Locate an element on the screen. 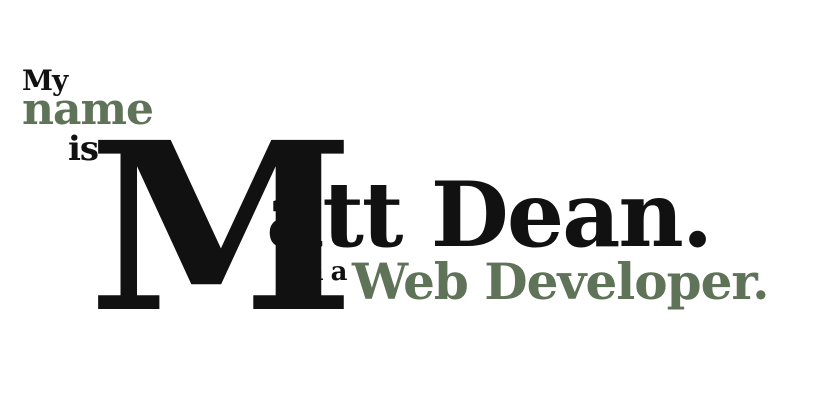  intro-im-a: I'm a is located at coordinates (313, 272).